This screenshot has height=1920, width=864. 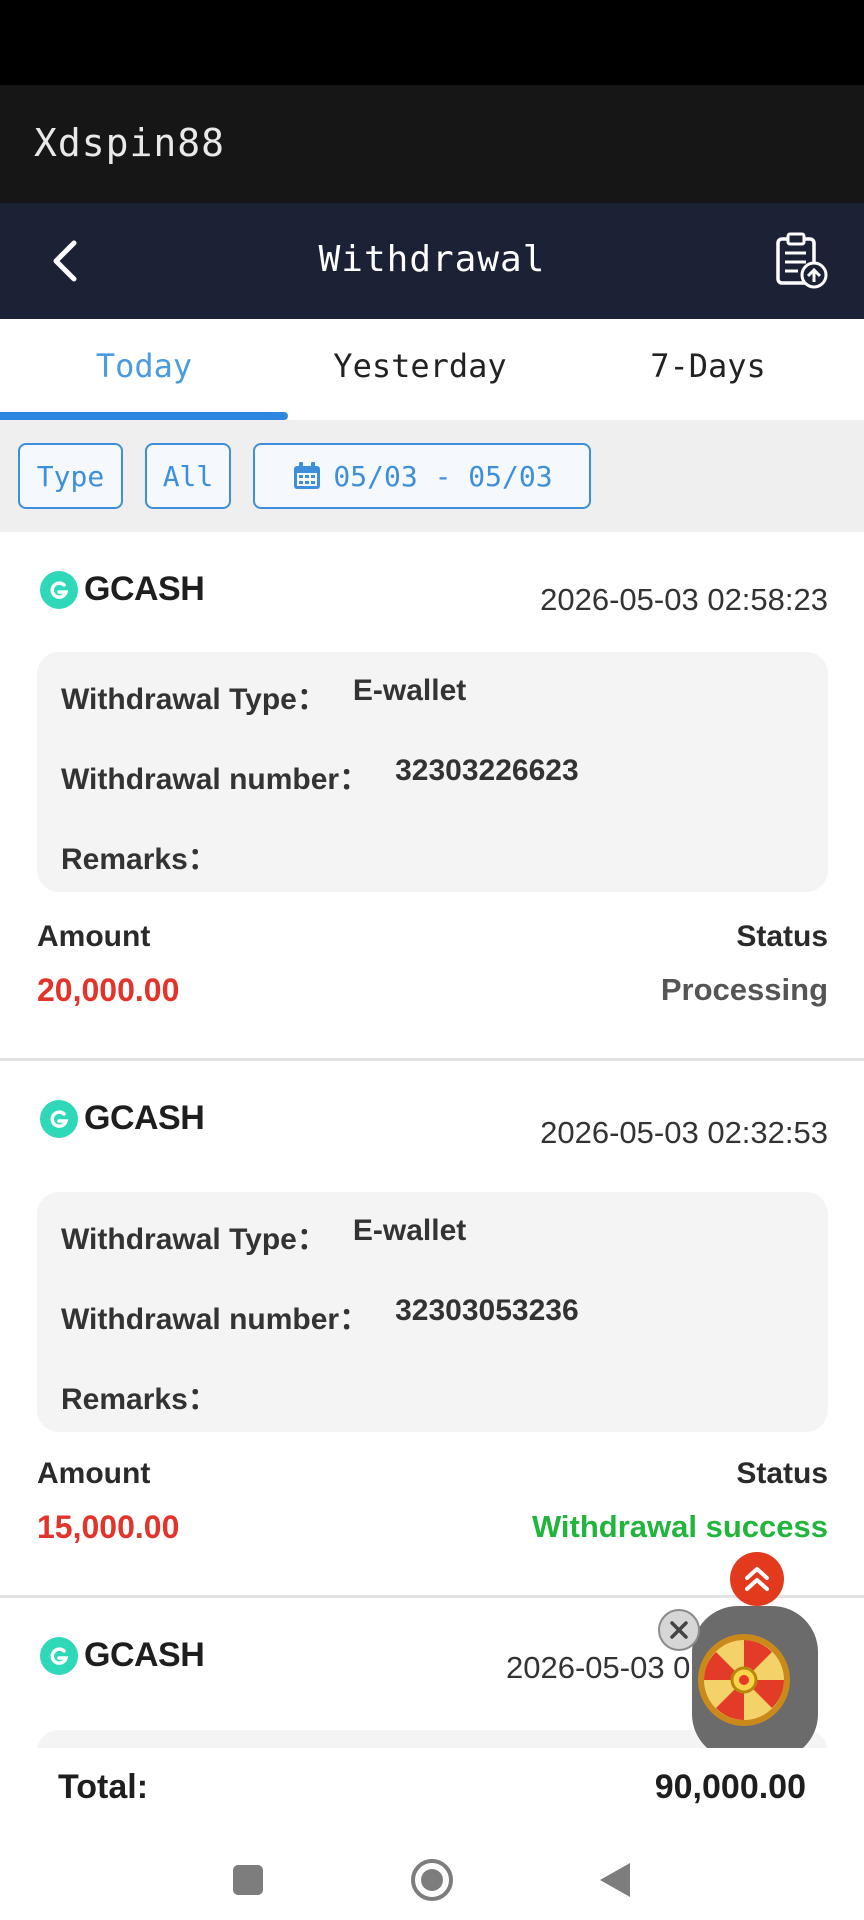 I want to click on date-range-filter: 05/03 - 05/03, so click(x=422, y=476).